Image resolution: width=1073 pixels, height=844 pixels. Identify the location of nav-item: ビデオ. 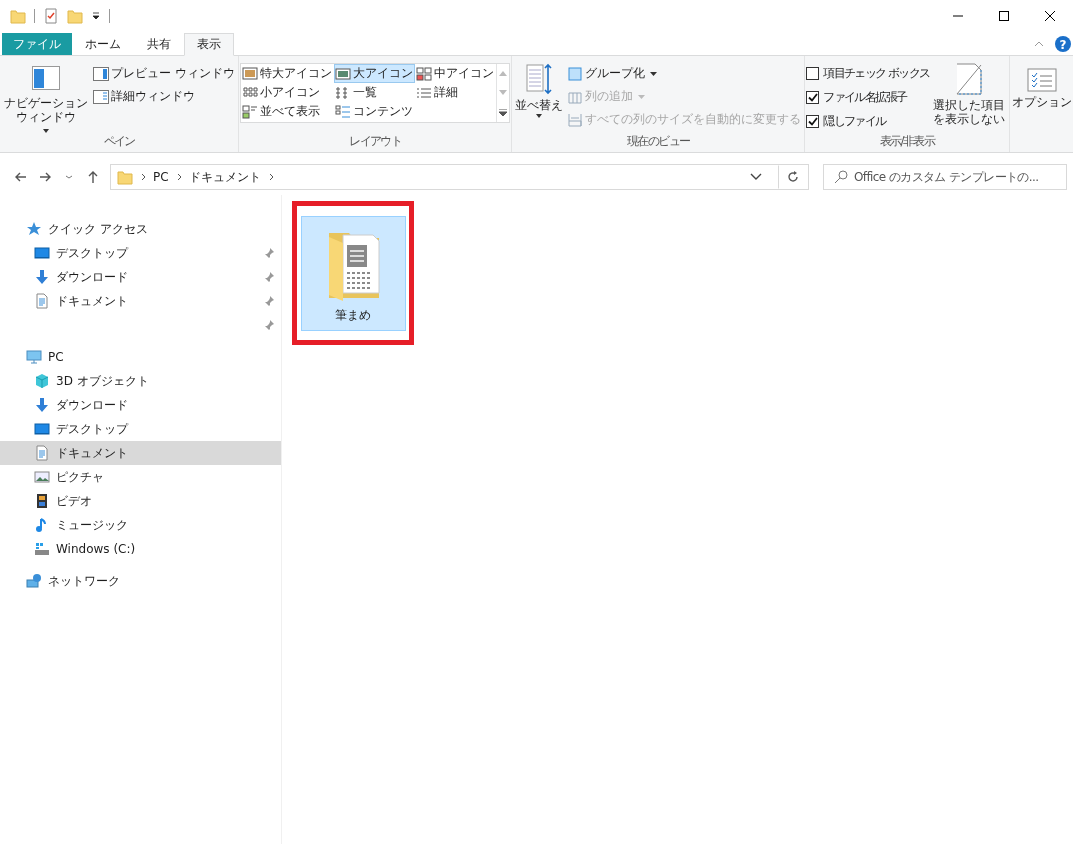
(140, 501).